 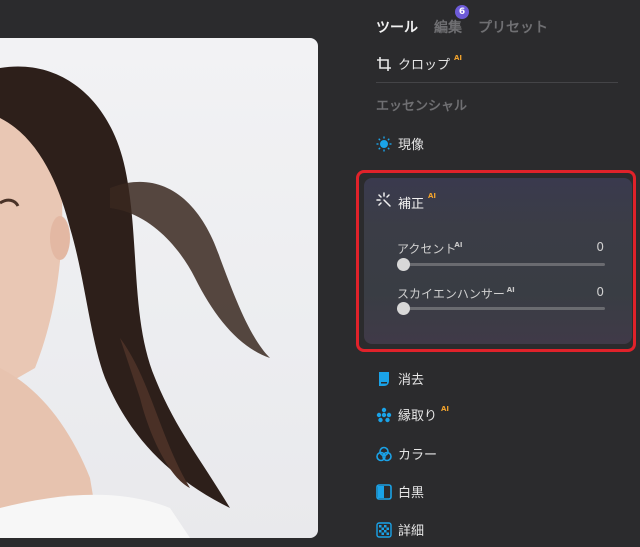 I want to click on tool-color: カラー, so click(x=406, y=453).